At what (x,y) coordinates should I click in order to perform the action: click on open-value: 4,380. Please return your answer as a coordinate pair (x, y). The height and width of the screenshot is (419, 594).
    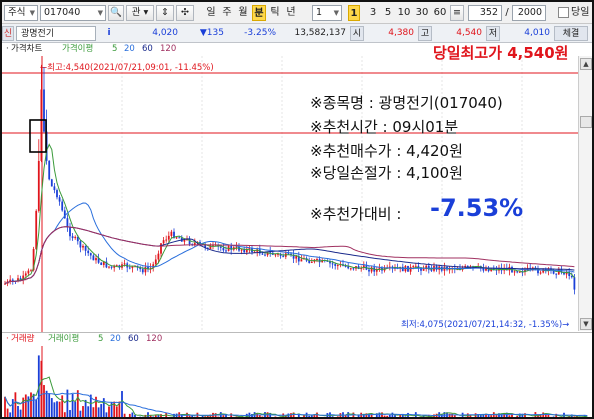
    Looking at the image, I should click on (401, 33).